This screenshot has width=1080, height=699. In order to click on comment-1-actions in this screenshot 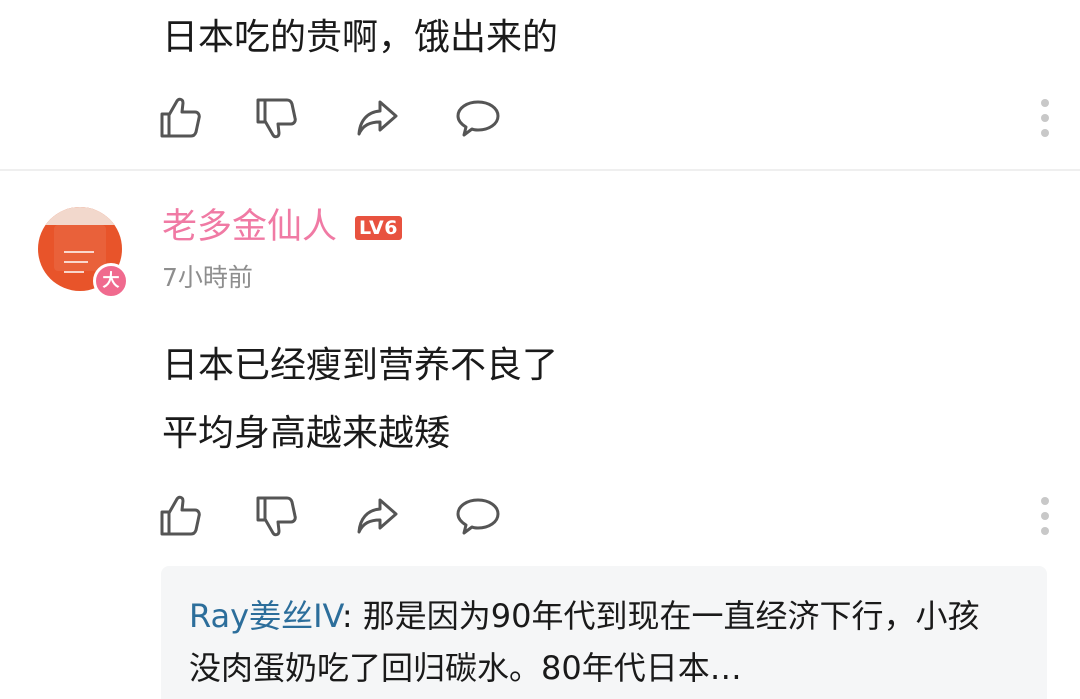, I will do `click(610, 118)`.